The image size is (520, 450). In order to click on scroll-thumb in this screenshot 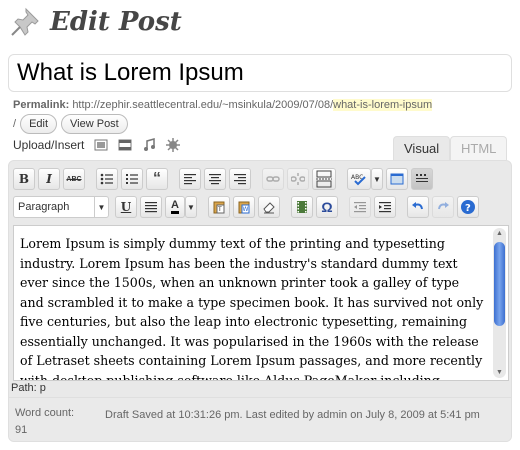, I will do `click(499, 284)`.